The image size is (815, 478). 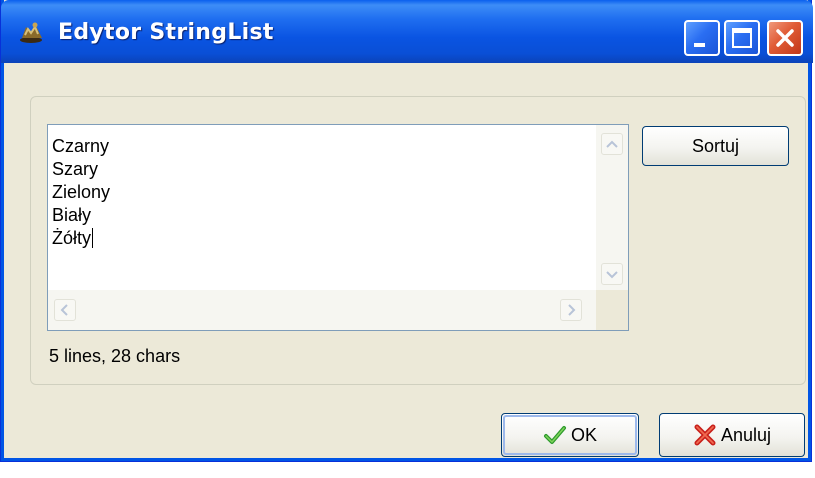 I want to click on sort-button: Sortuj, so click(x=715, y=146).